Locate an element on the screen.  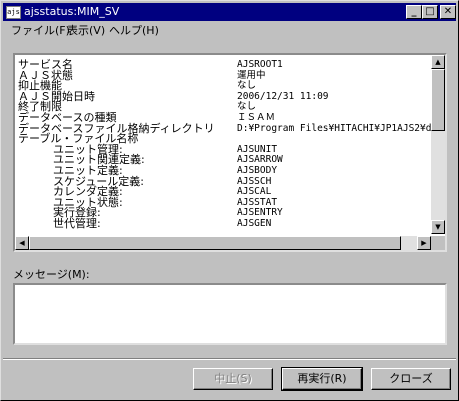
app-icon: ajs is located at coordinates (13, 12).